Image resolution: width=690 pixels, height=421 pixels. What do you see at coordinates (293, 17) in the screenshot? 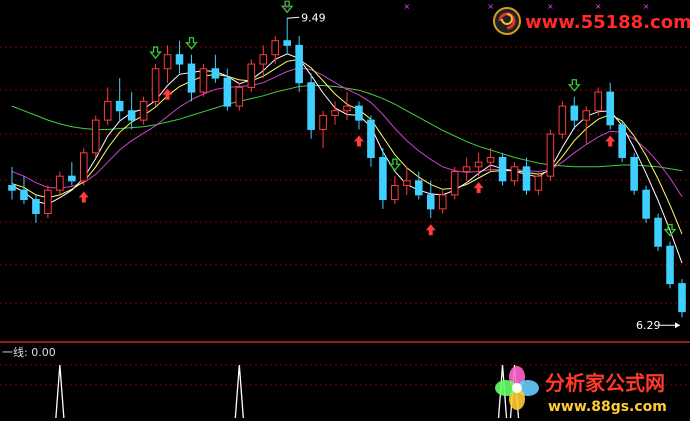
I see `high-price-pointer` at bounding box center [293, 17].